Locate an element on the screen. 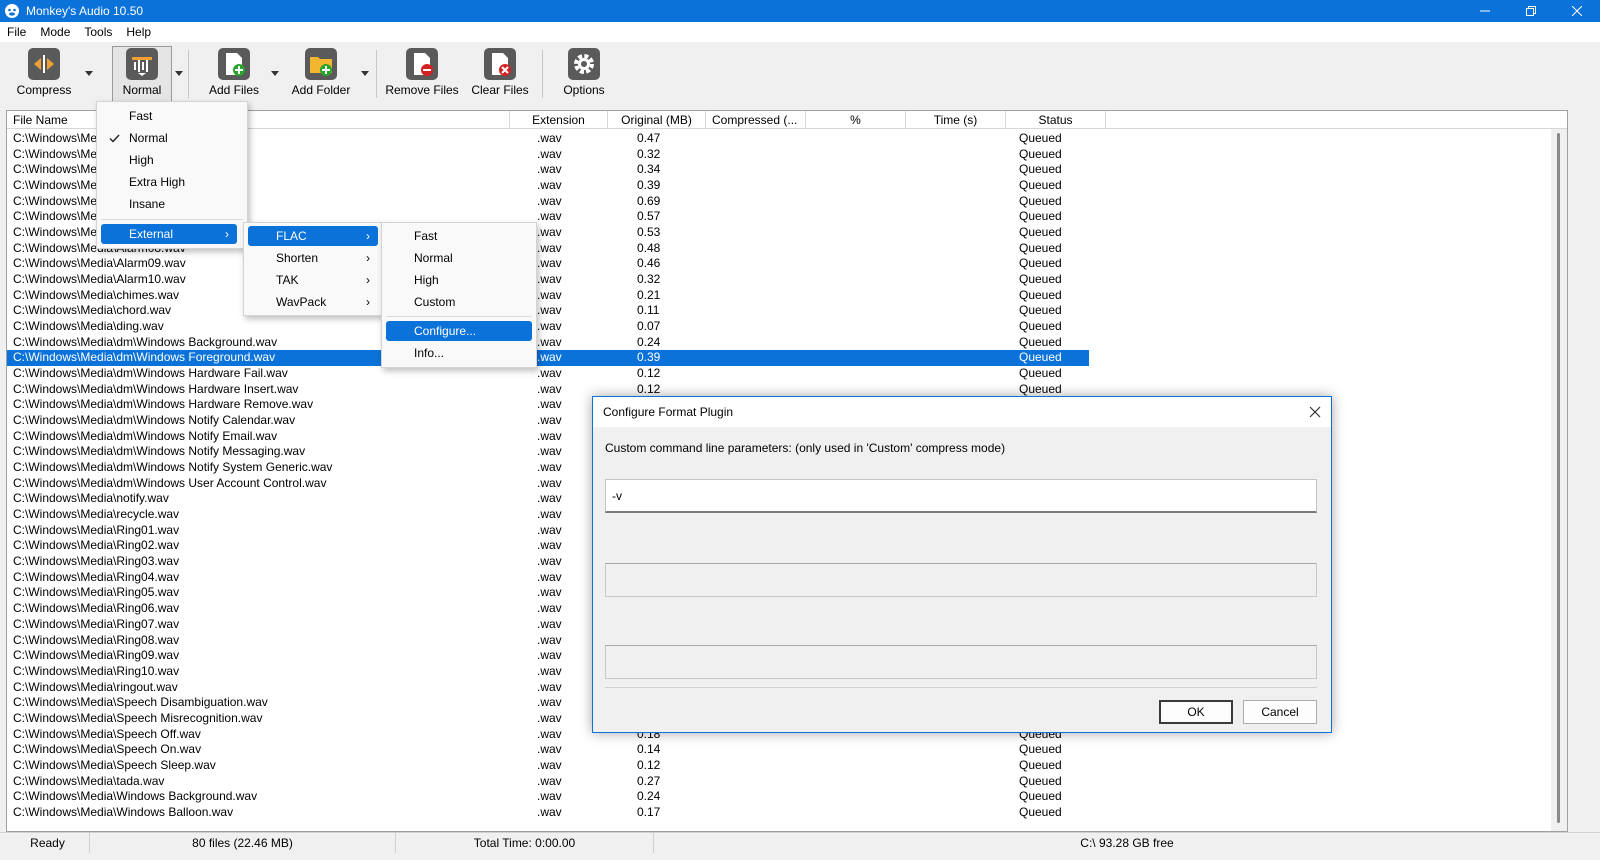  menu-mode: Mode is located at coordinates (55, 32).